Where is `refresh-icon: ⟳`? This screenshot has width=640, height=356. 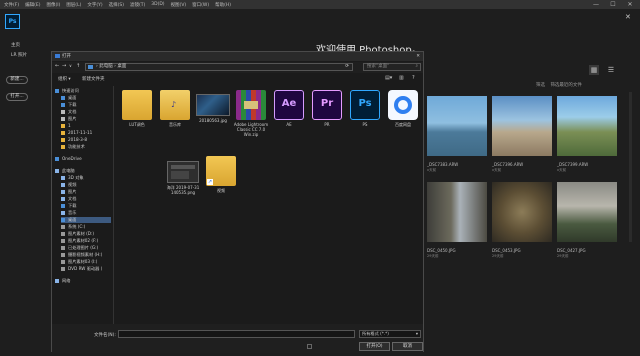
refresh-icon: ⟳ is located at coordinates (347, 67).